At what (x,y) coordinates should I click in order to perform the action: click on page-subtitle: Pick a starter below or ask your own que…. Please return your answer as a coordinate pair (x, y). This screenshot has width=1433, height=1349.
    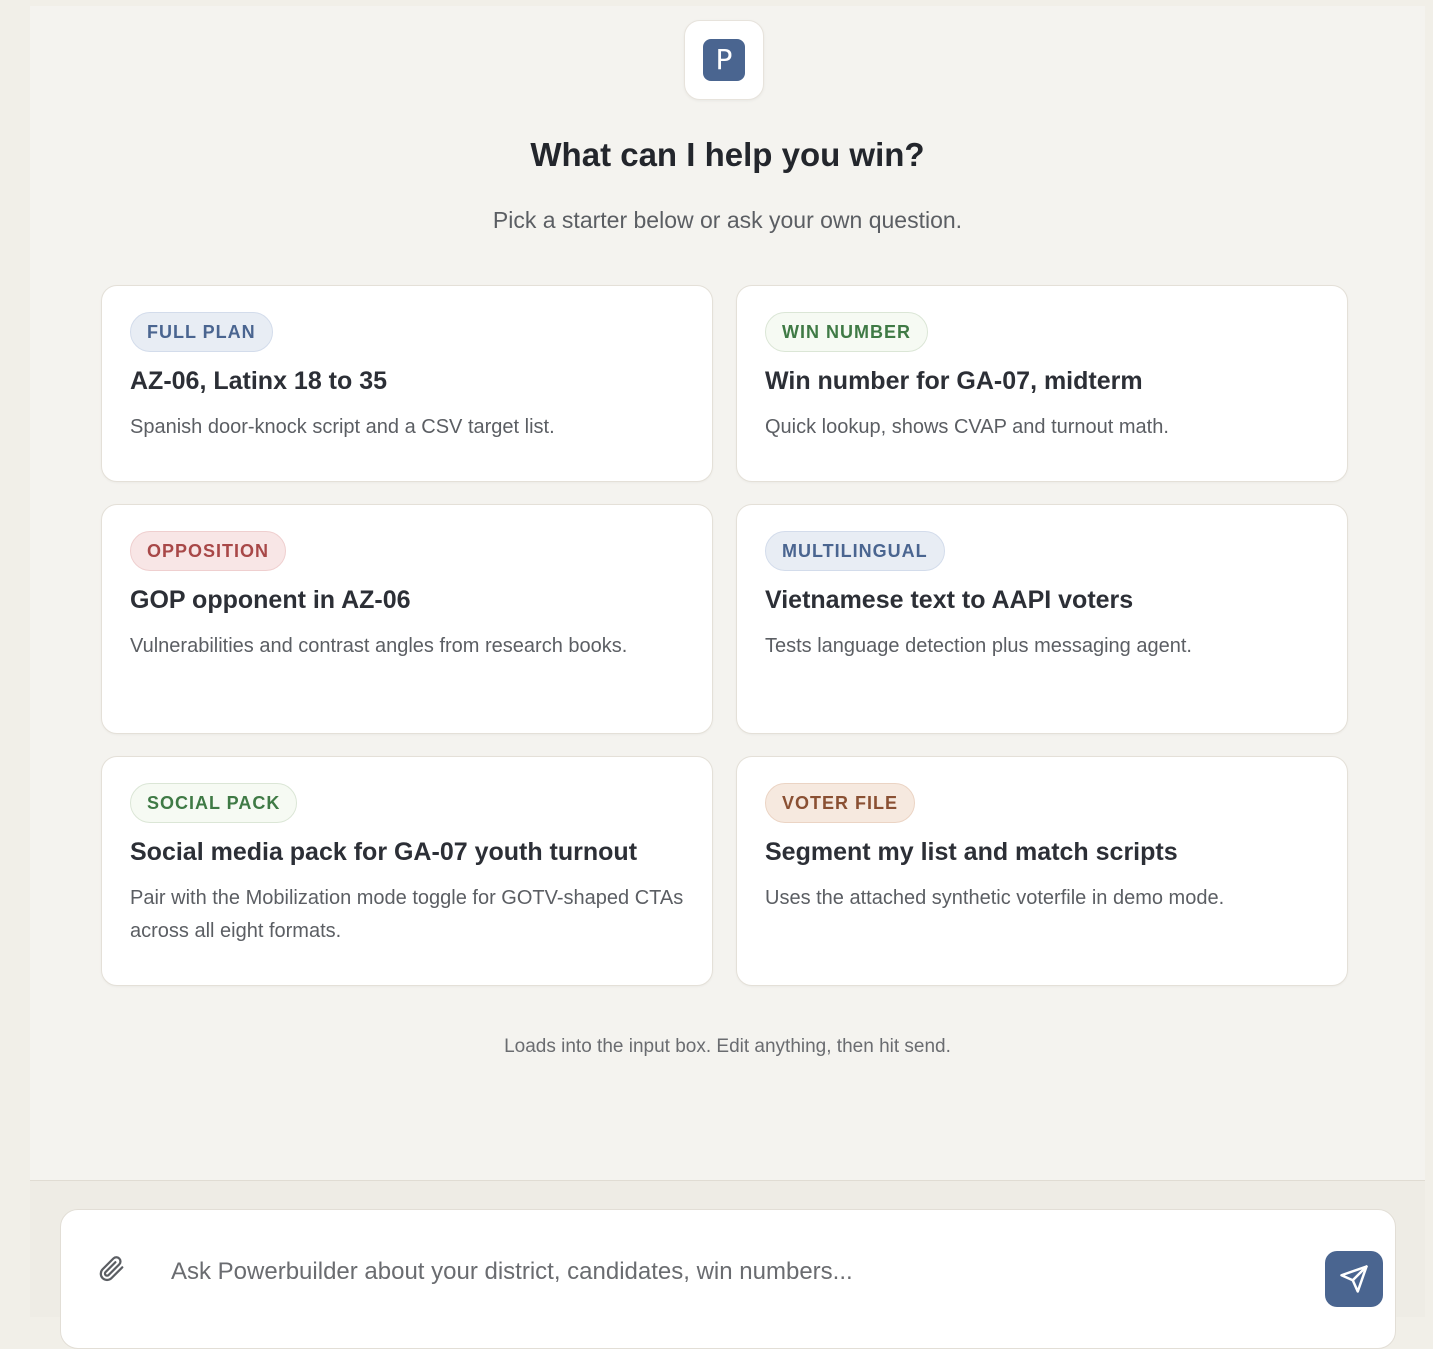
    Looking at the image, I should click on (727, 220).